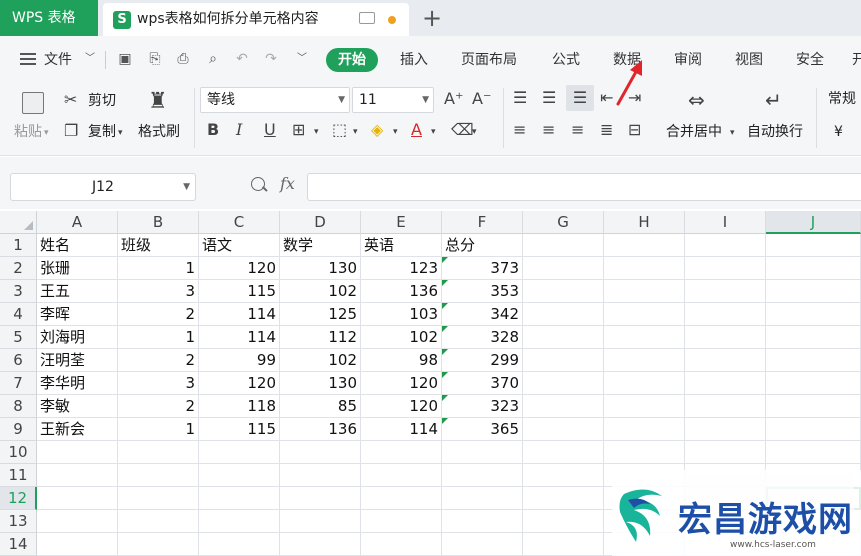 Image resolution: width=861 pixels, height=556 pixels. I want to click on cell-i7, so click(725, 383).